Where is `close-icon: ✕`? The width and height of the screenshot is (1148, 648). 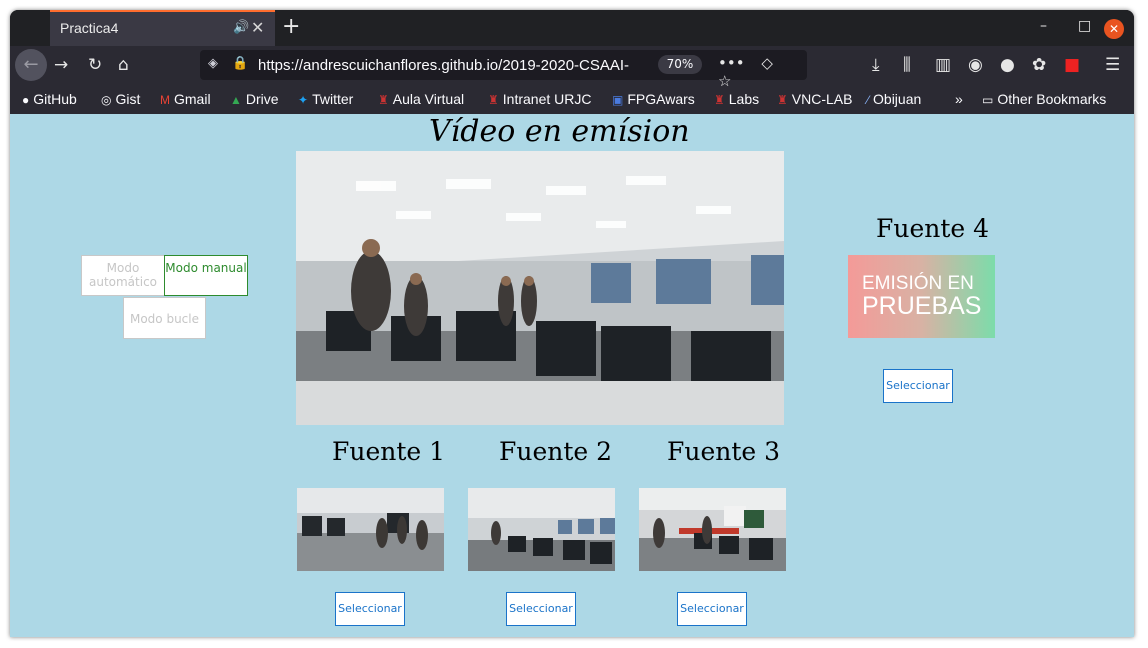 close-icon: ✕ is located at coordinates (257, 27).